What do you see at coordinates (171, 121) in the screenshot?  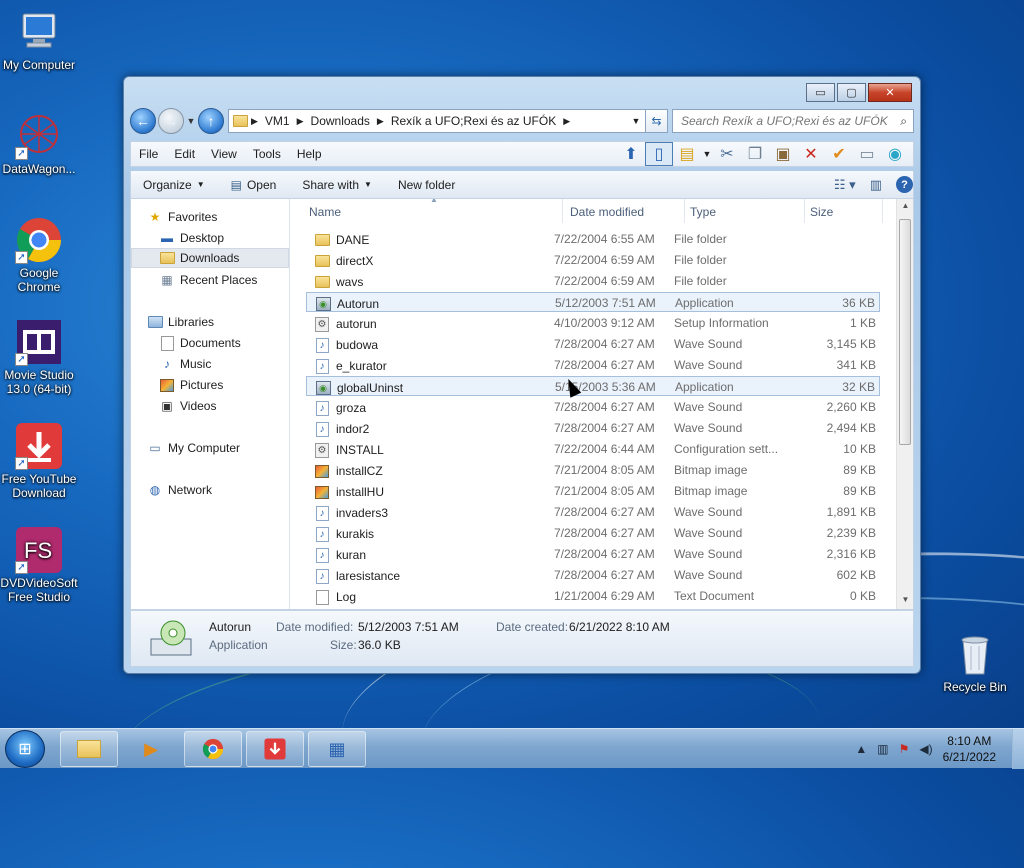 I see `forward-button: →` at bounding box center [171, 121].